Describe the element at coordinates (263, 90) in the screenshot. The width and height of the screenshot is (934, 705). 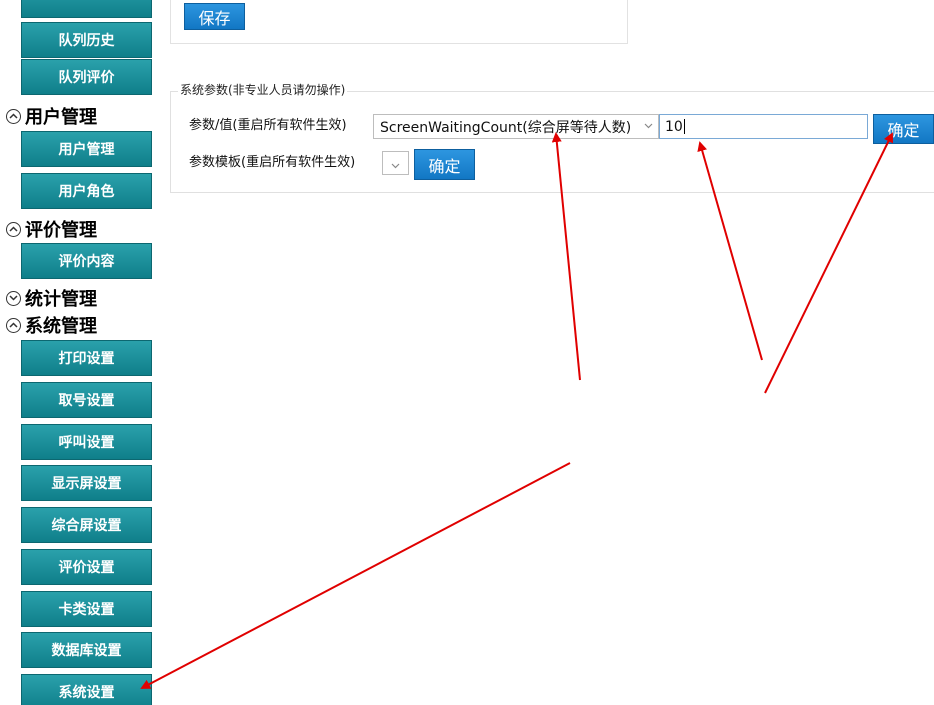
I see `system-params-legend: 系统参数(非专业人员请勿操作)` at that location.